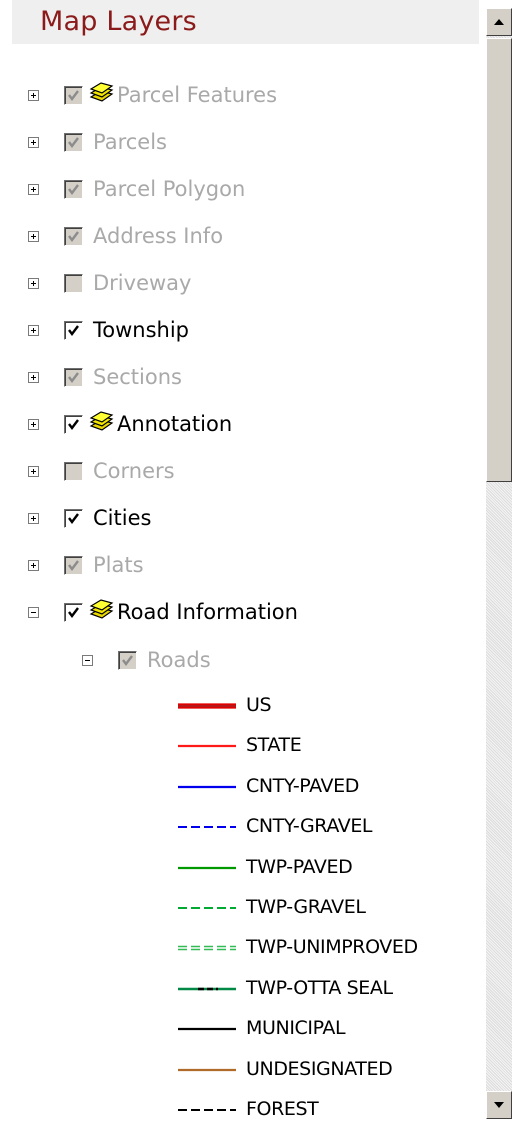 The image size is (520, 1128). Describe the element at coordinates (306, 907) in the screenshot. I see `legend-label: TWP-GRAVEL` at that location.